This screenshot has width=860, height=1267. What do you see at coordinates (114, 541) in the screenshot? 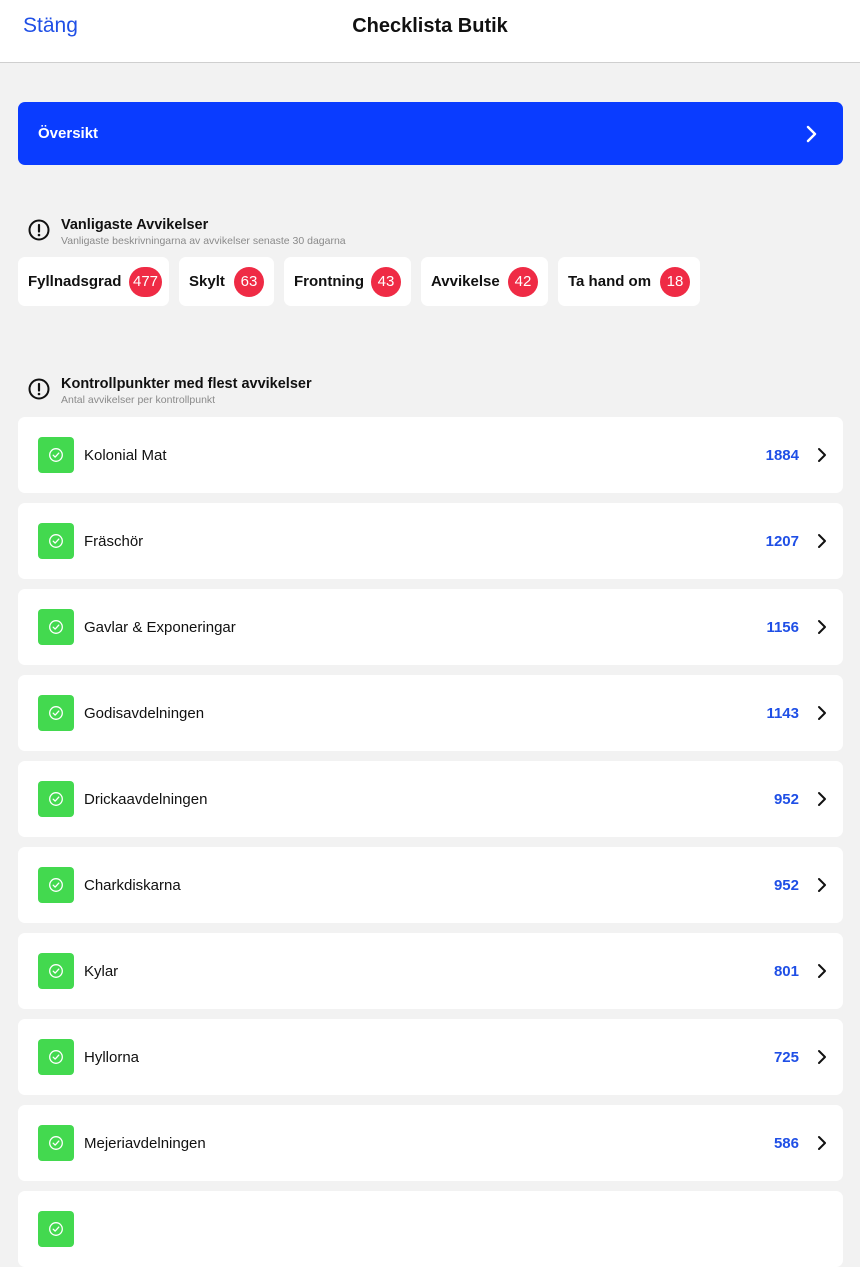
I see `checkpoint-label: Fräschör` at bounding box center [114, 541].